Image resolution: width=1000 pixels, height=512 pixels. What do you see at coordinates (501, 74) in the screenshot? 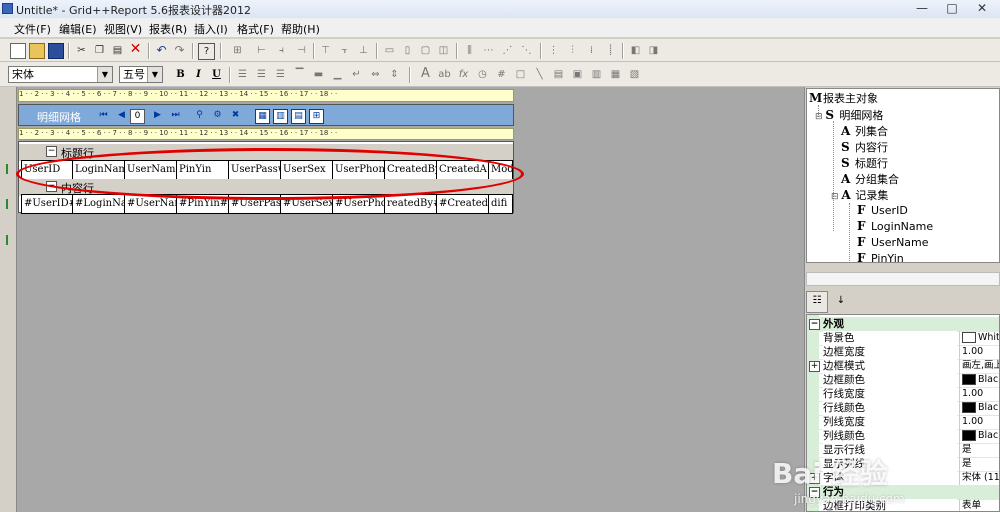
I see `page-number-icon: #` at bounding box center [501, 74].